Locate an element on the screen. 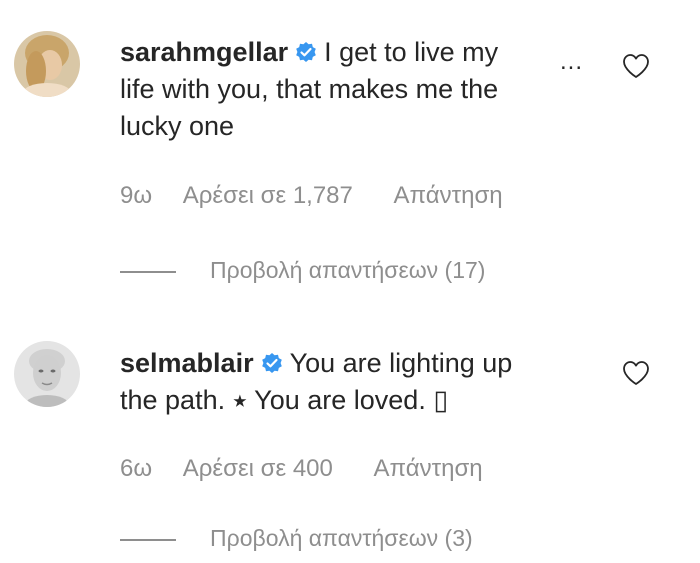  view-replies-button: Προβολή απαντήσεων (17) is located at coordinates (302, 270).